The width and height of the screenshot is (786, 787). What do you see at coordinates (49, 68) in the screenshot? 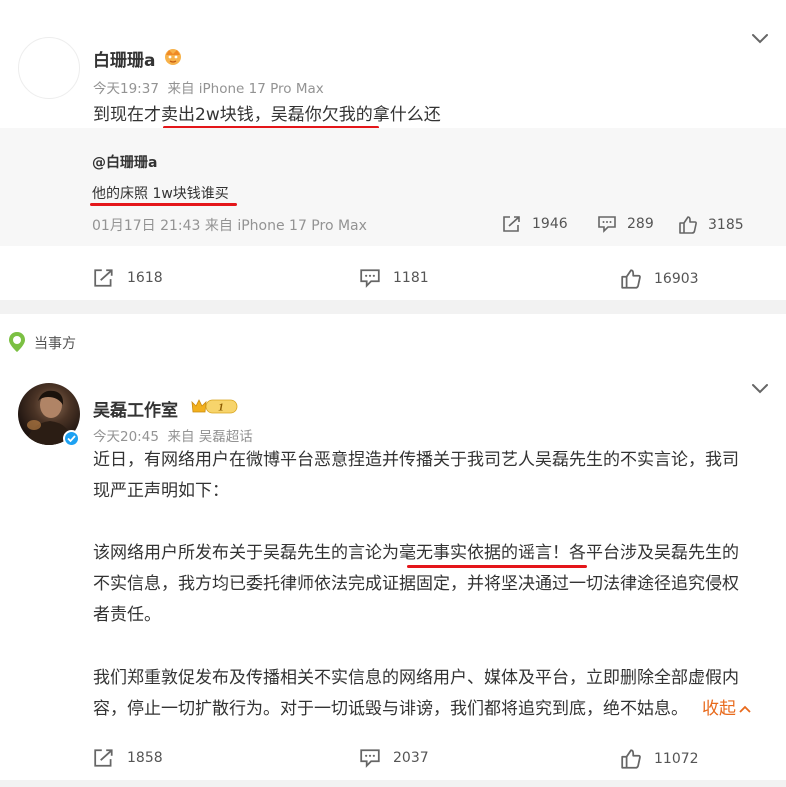
I see `avatar` at bounding box center [49, 68].